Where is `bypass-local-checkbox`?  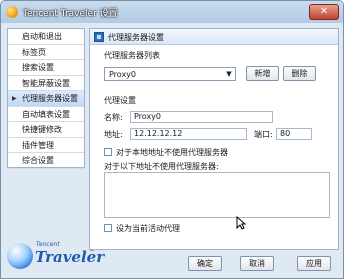
bypass-local-checkbox is located at coordinates (108, 152).